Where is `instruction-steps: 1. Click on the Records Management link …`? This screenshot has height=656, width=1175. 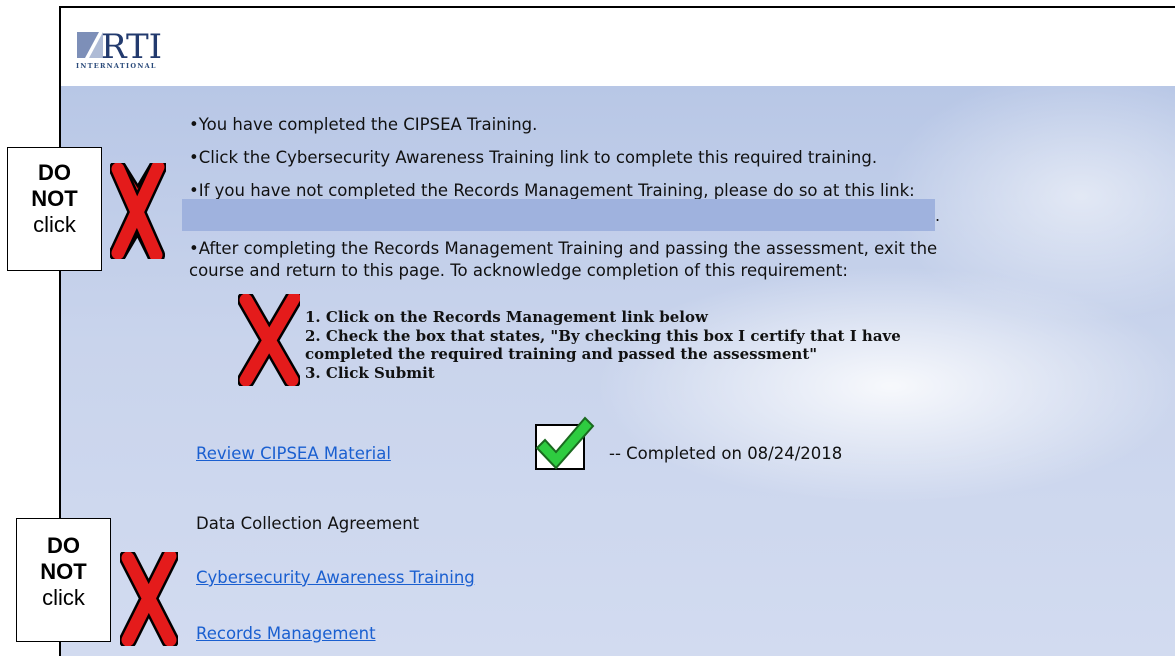 instruction-steps: 1. Click on the Records Management link … is located at coordinates (603, 345).